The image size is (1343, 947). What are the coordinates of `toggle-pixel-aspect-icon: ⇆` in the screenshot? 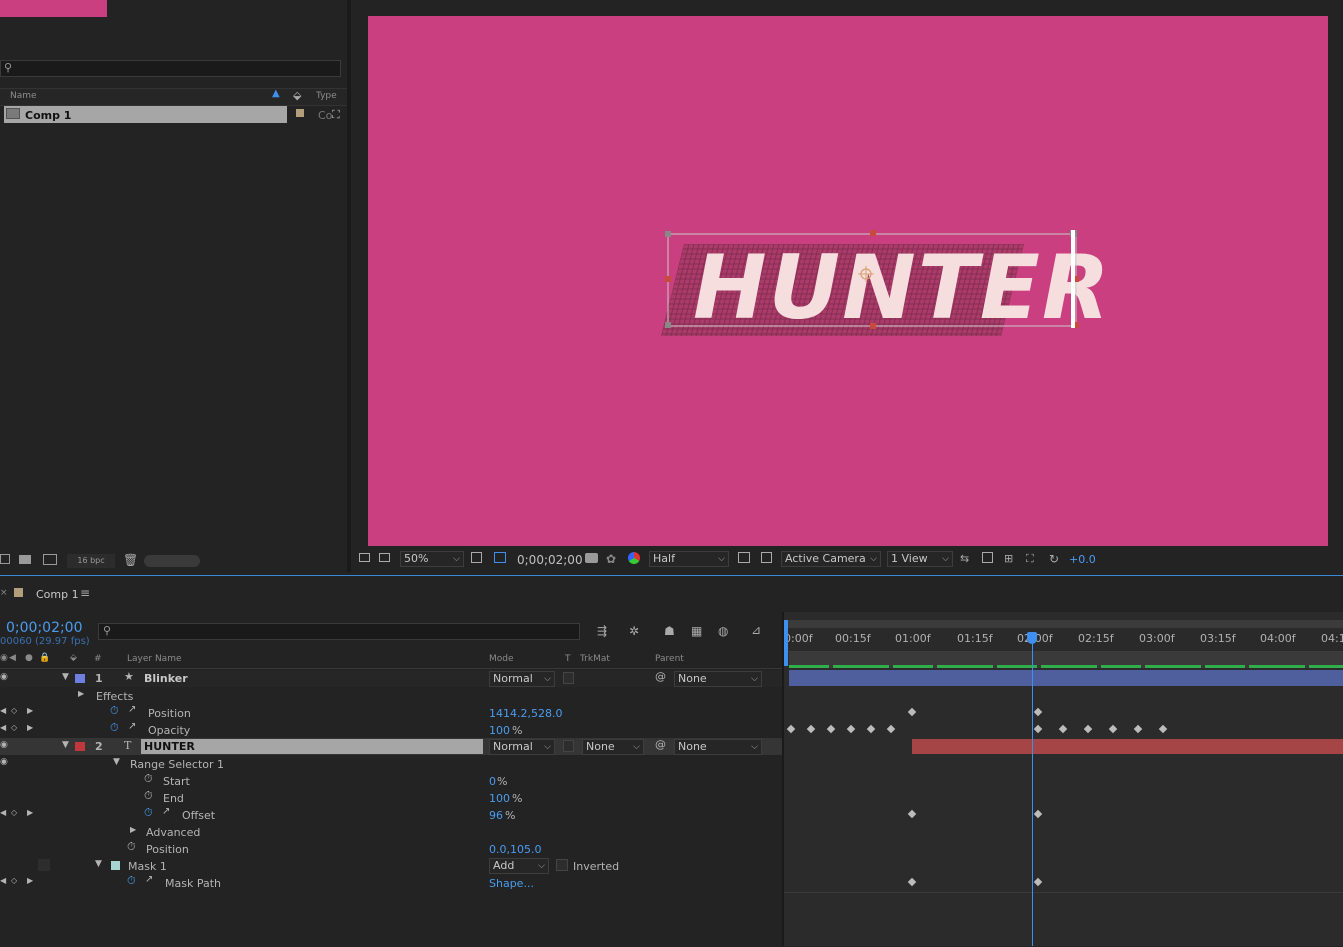 It's located at (964, 558).